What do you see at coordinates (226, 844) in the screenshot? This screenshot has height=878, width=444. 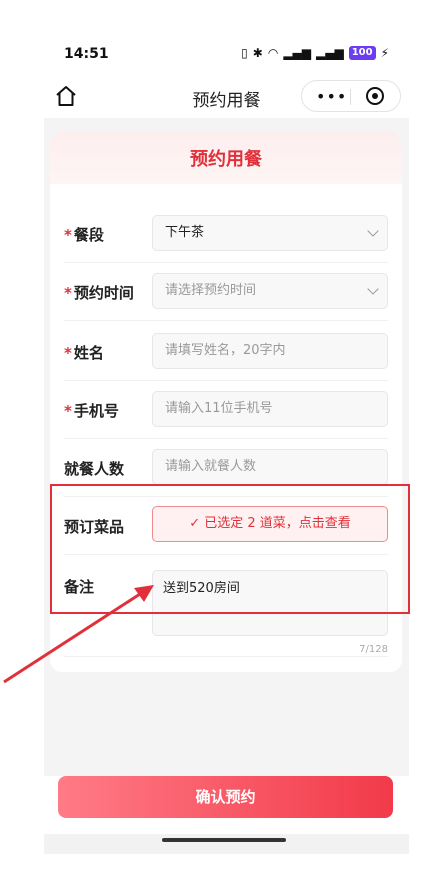 I see `bottom-safe-area` at bounding box center [226, 844].